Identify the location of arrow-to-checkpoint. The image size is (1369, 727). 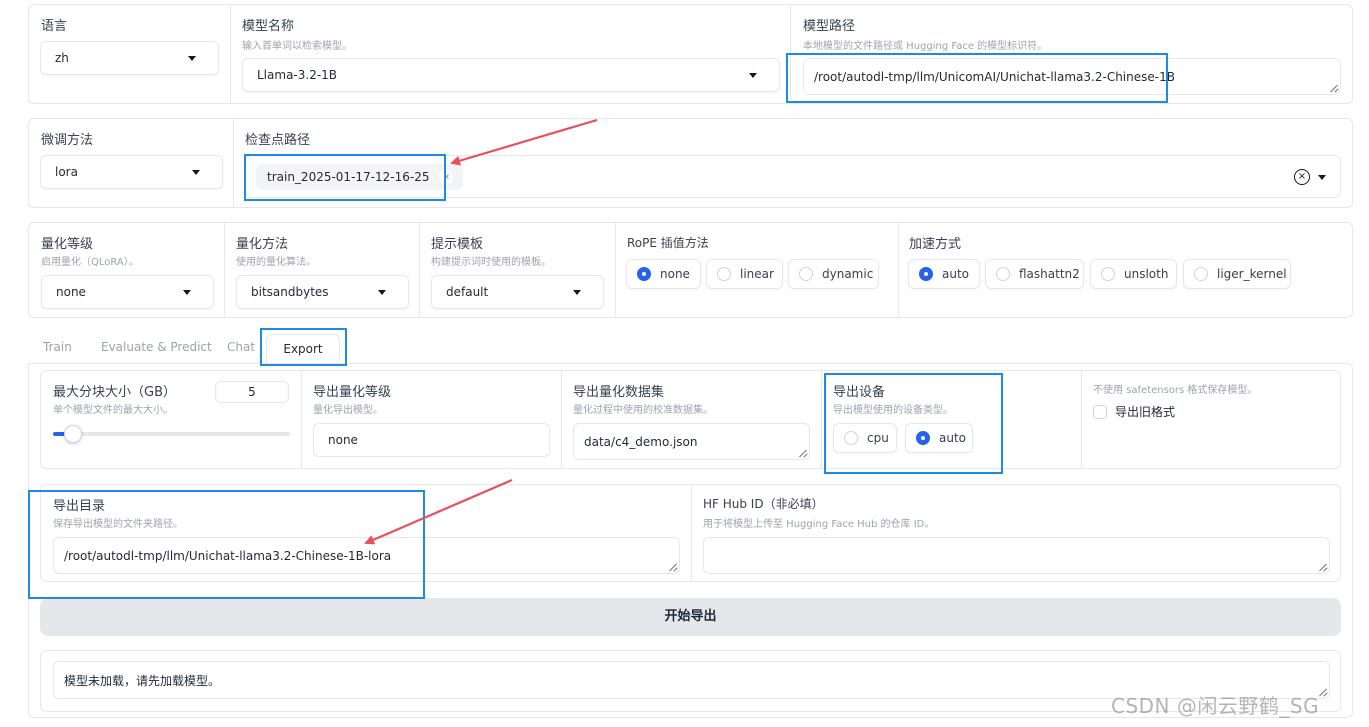
(524, 142).